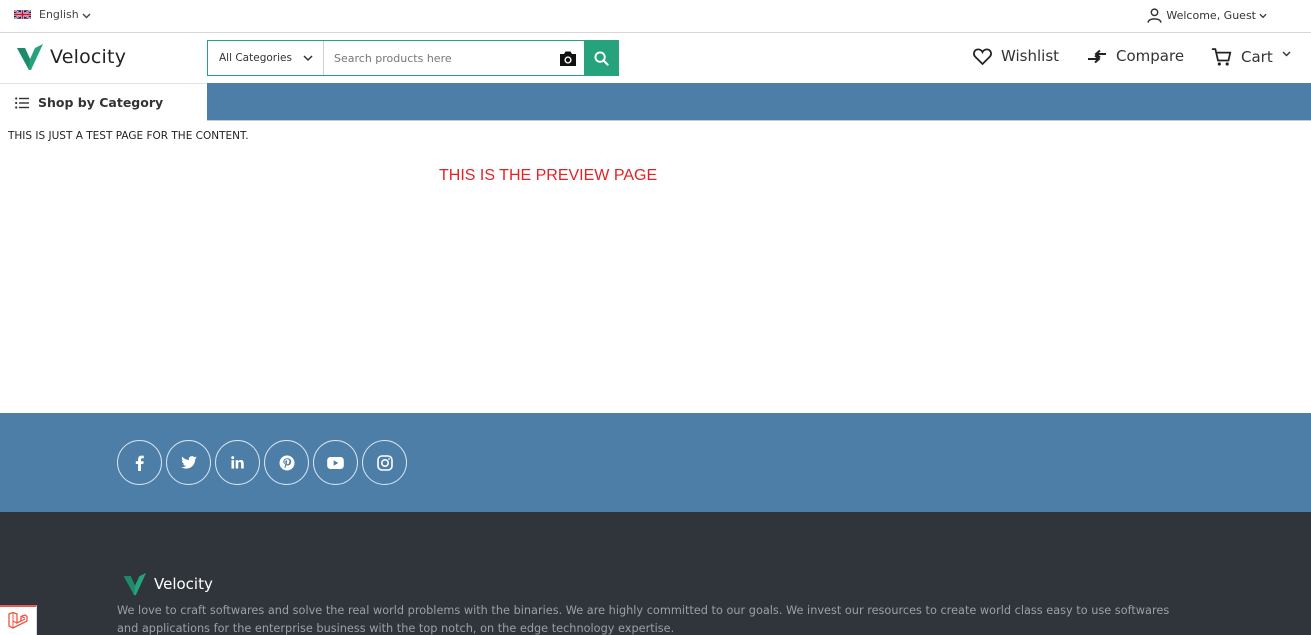 This screenshot has height=635, width=1311. Describe the element at coordinates (1221, 57) in the screenshot. I see `cart-icon` at that location.